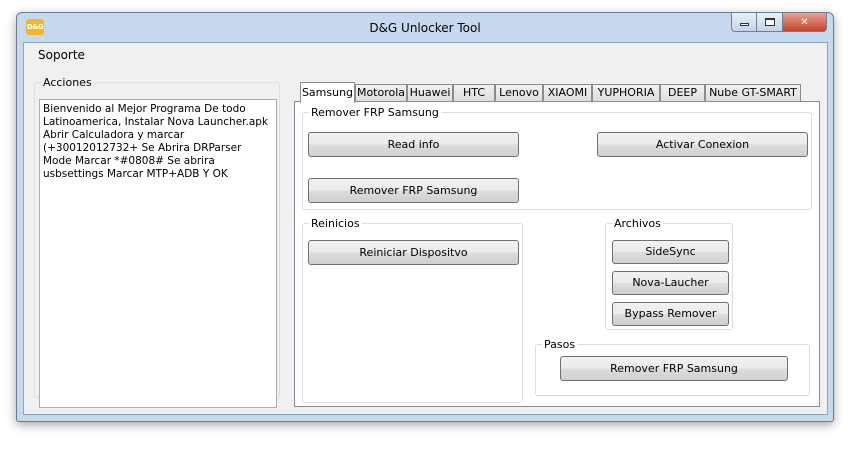  Describe the element at coordinates (413, 190) in the screenshot. I see `remover-frp-button: Remover FRP Samsung` at that location.